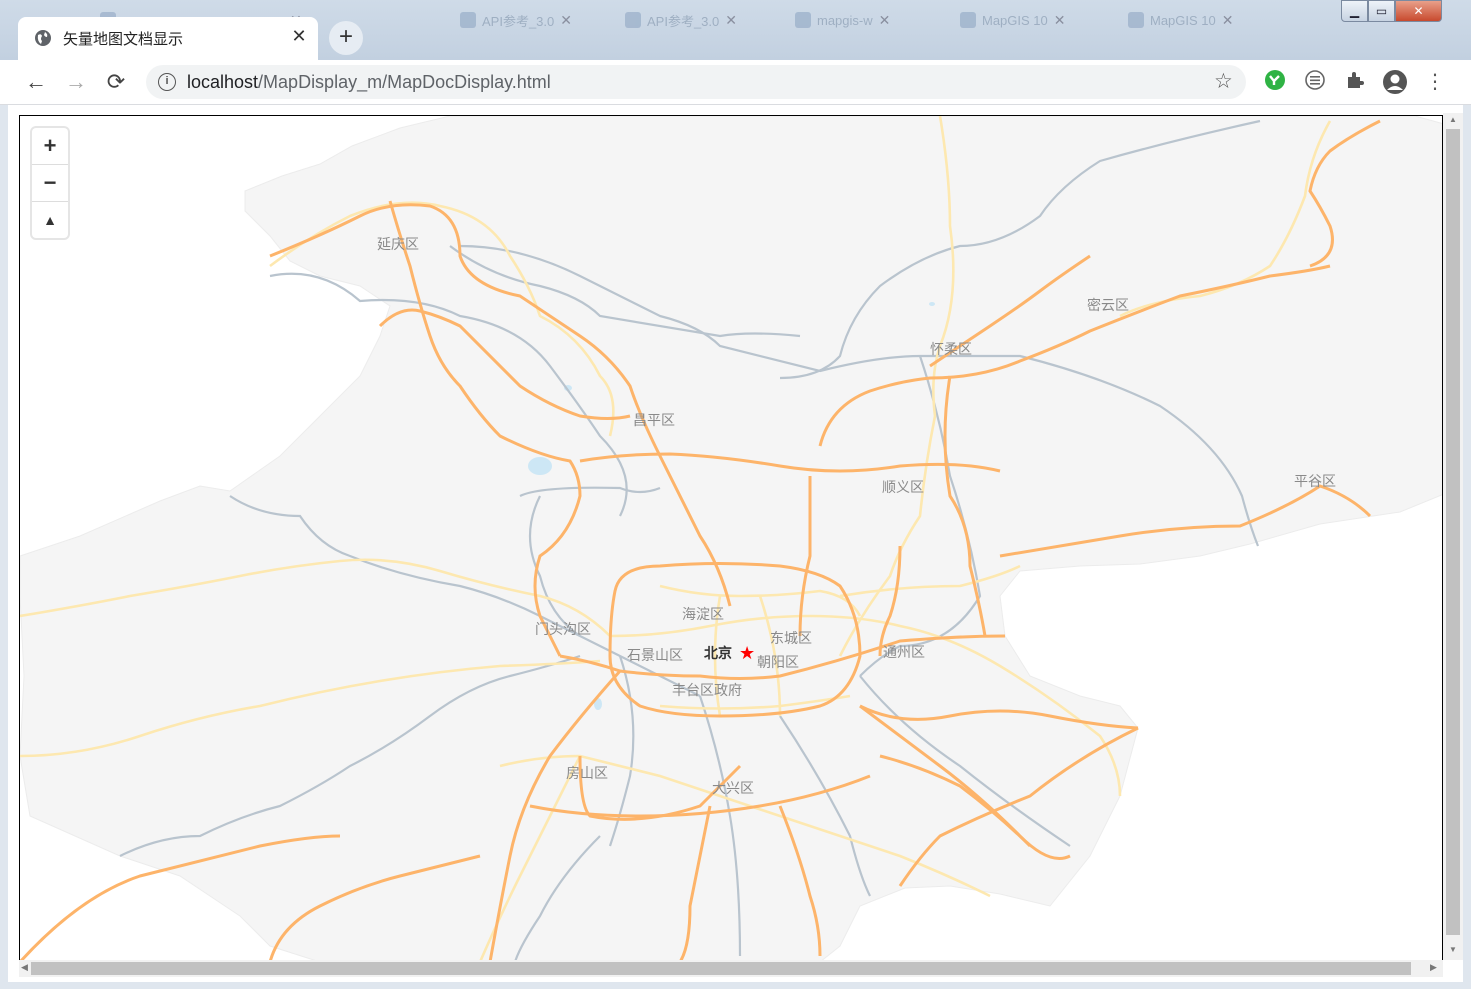 This screenshot has width=1471, height=989. I want to click on new-tab-button: +, so click(346, 38).